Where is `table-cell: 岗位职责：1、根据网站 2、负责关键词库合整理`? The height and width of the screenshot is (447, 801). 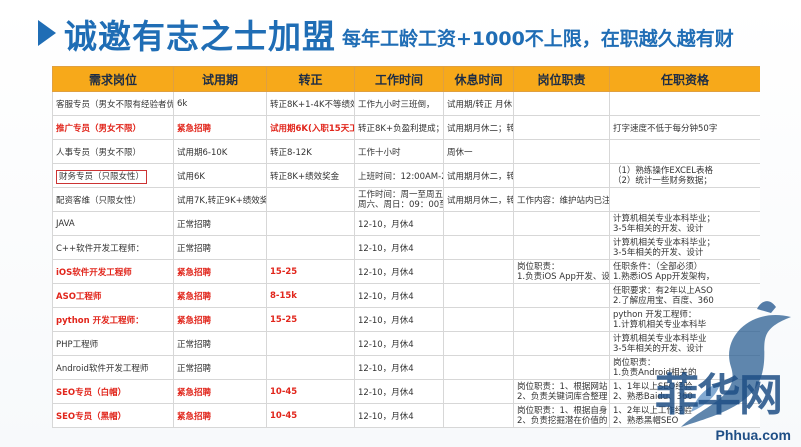 table-cell: 岗位职责：1、根据网站 2、负责关键词库合整理 is located at coordinates (561, 391).